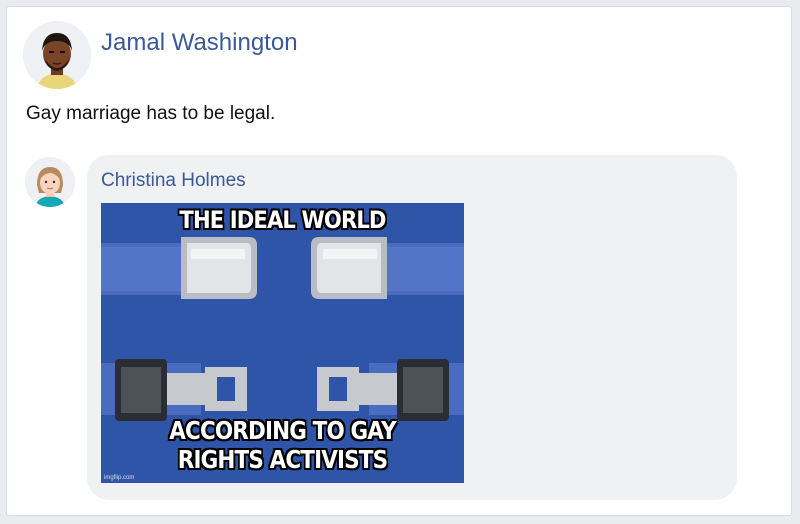 This screenshot has width=800, height=524. Describe the element at coordinates (282, 459) in the screenshot. I see `meme-bottom-line-2: RIGHTS ACTIVISTS` at that location.